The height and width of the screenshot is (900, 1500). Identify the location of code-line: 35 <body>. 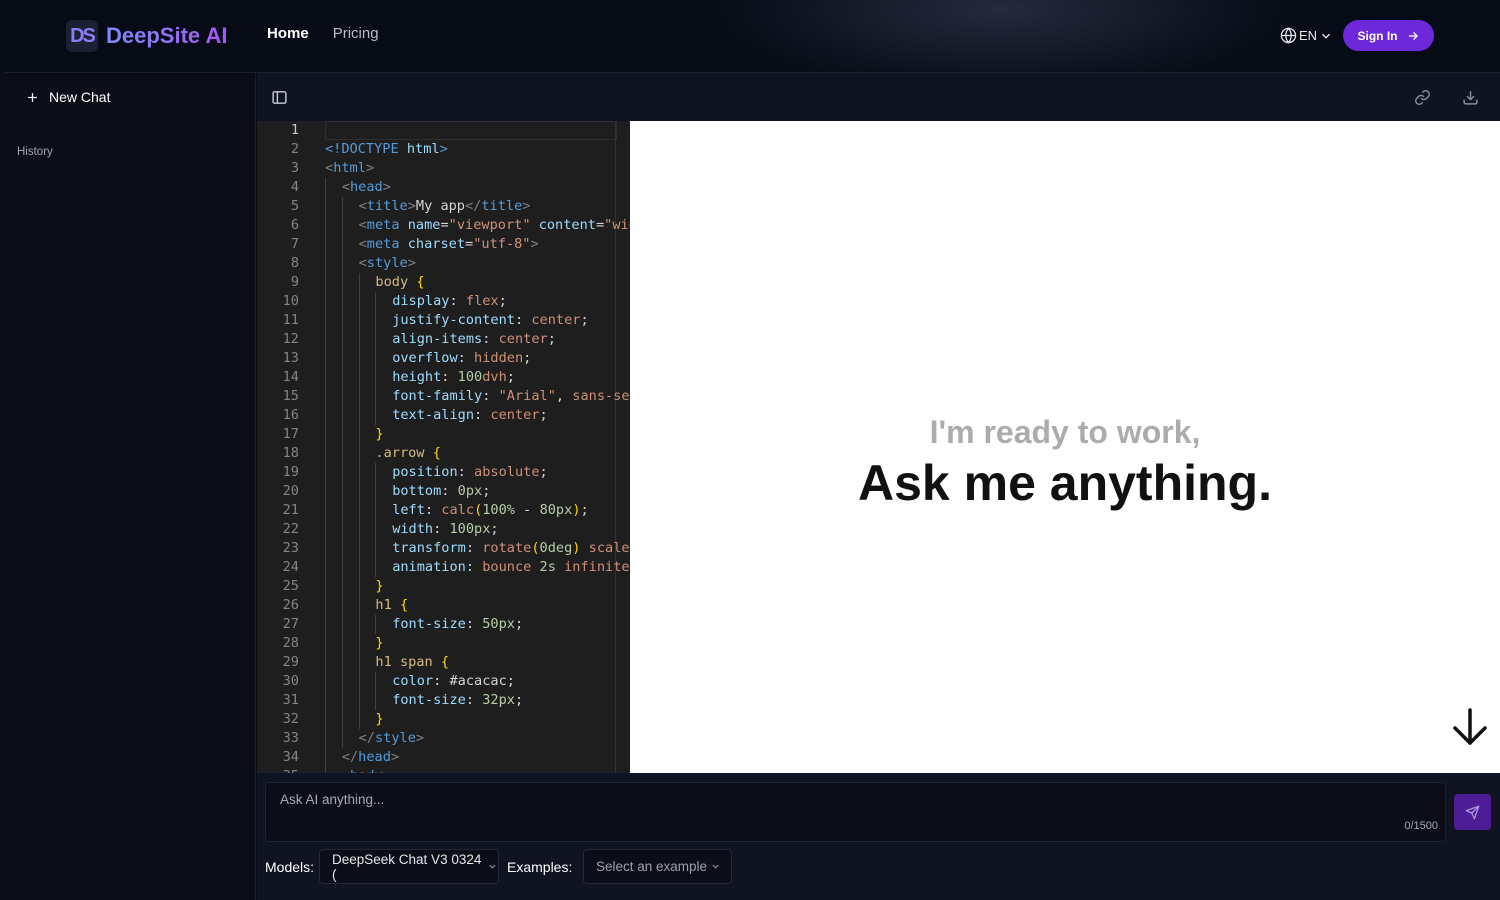
(443, 770).